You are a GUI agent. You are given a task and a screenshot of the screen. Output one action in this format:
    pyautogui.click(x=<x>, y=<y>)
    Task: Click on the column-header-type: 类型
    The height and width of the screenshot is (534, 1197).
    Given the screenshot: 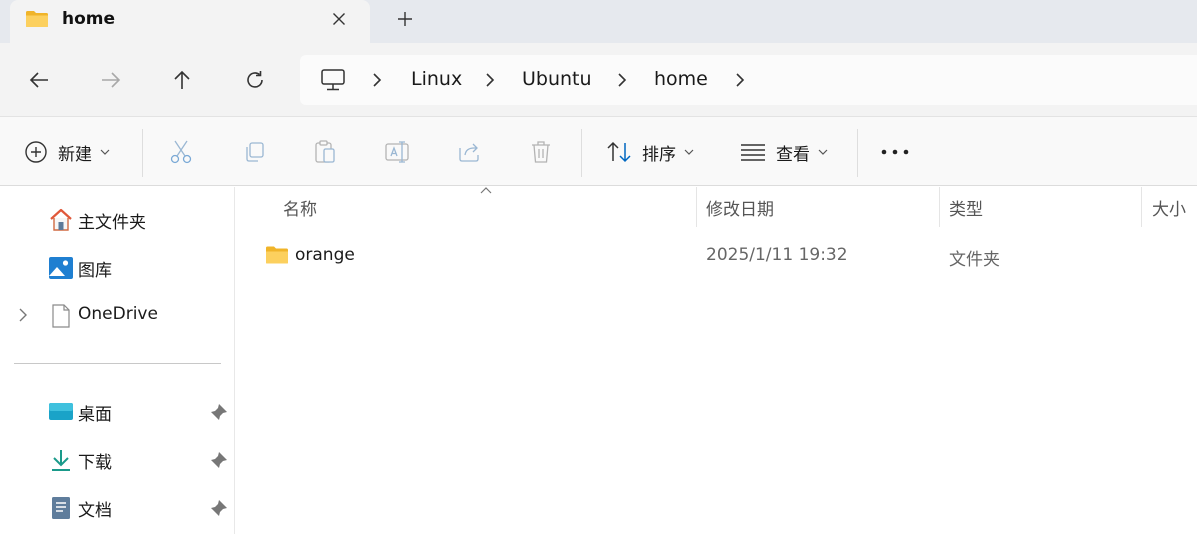 What is the action you would take?
    pyautogui.click(x=966, y=207)
    